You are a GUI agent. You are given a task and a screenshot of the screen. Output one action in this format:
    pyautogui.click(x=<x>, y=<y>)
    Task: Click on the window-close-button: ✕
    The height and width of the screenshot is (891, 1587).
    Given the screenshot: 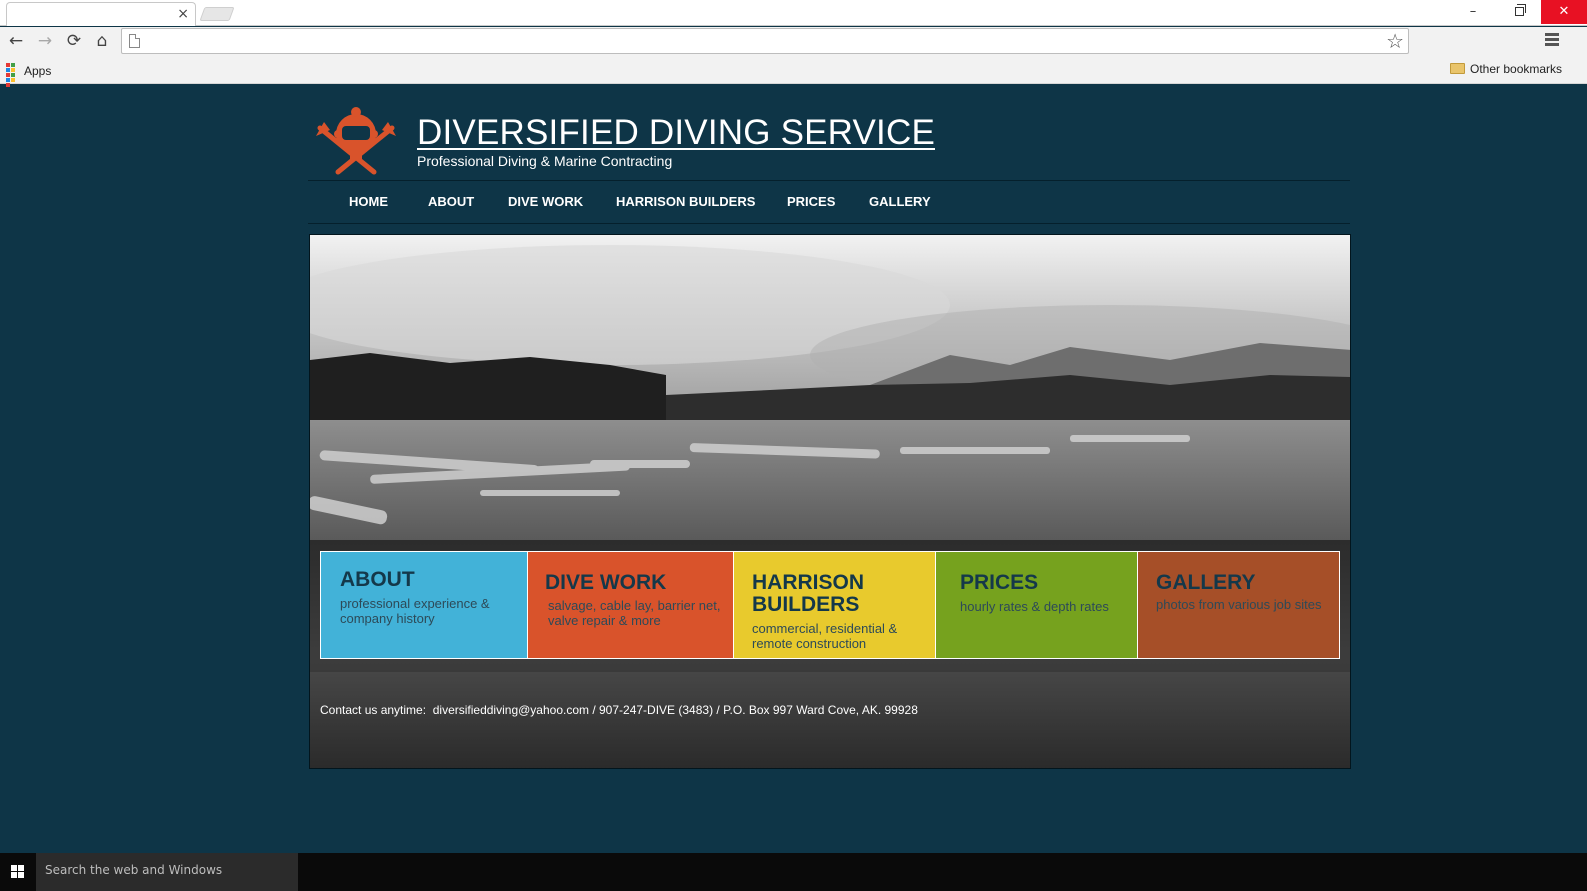 What is the action you would take?
    pyautogui.click(x=1564, y=12)
    